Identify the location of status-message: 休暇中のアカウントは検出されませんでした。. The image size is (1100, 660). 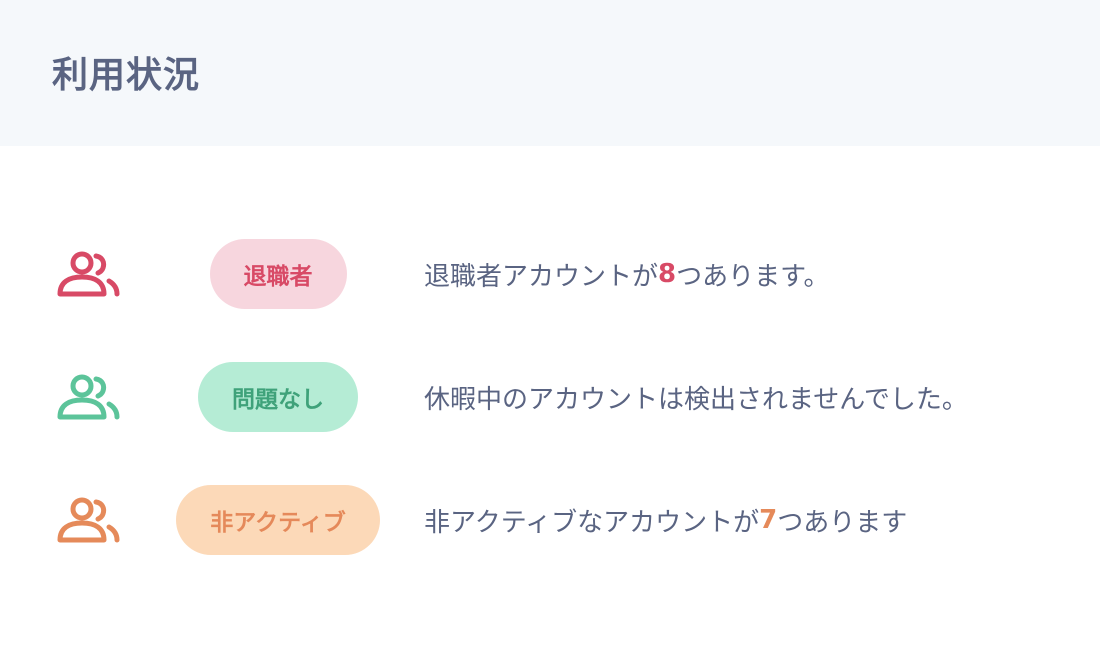
(696, 397).